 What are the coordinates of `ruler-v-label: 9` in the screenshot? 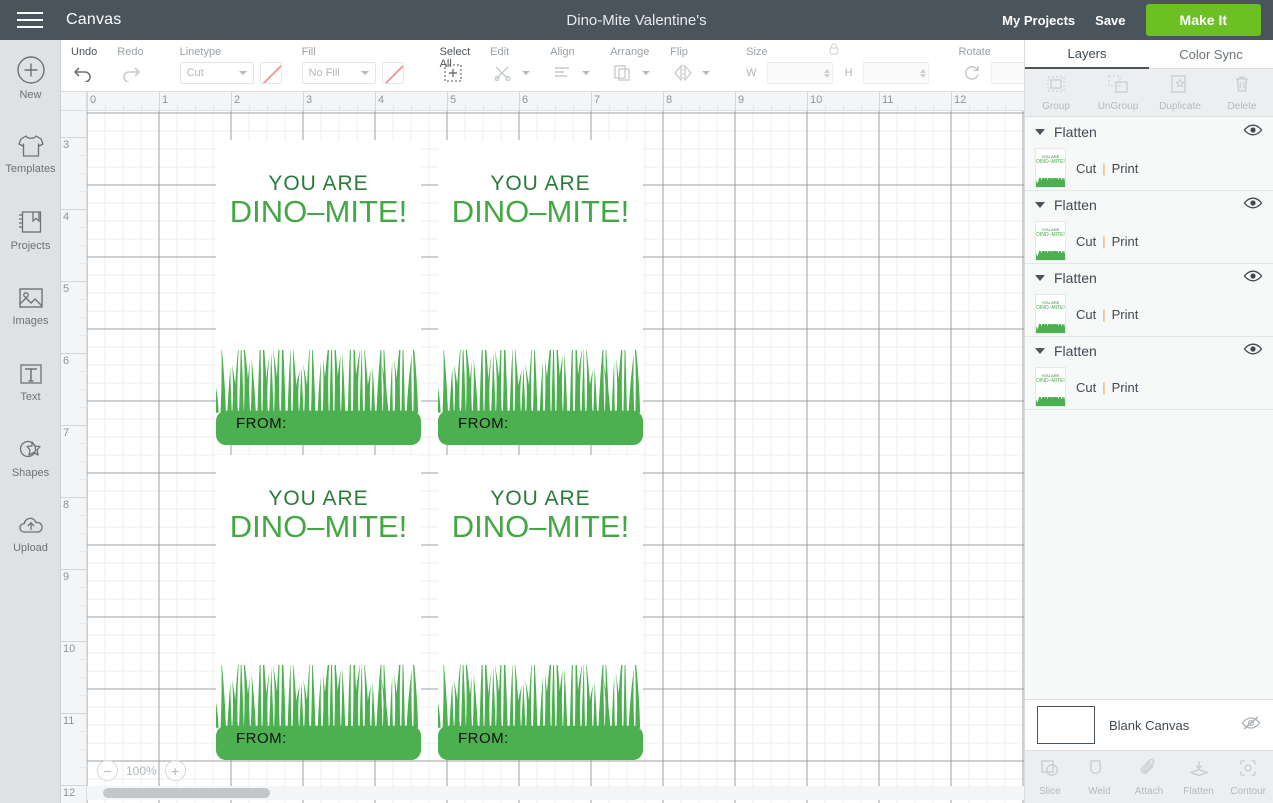 It's located at (66, 577).